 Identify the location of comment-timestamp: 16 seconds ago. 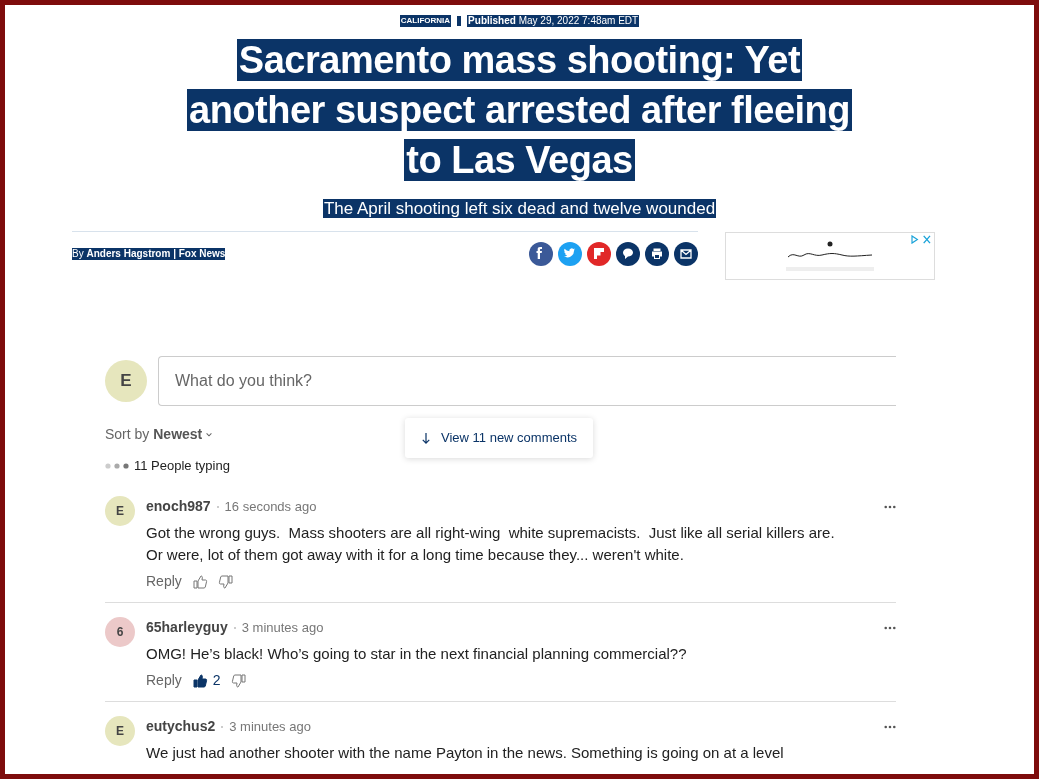
(270, 506).